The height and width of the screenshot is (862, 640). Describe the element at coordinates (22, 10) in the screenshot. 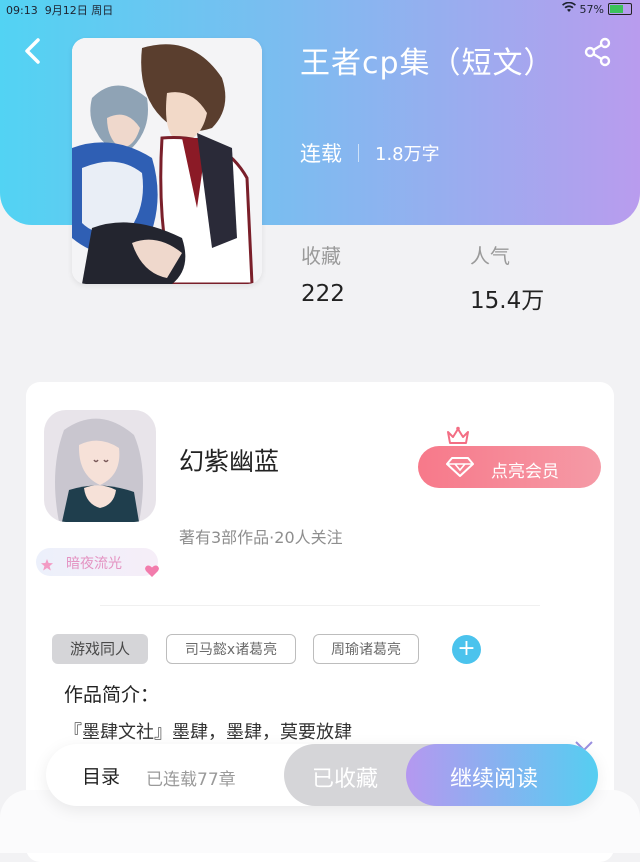

I see `status-time: 09:13` at that location.